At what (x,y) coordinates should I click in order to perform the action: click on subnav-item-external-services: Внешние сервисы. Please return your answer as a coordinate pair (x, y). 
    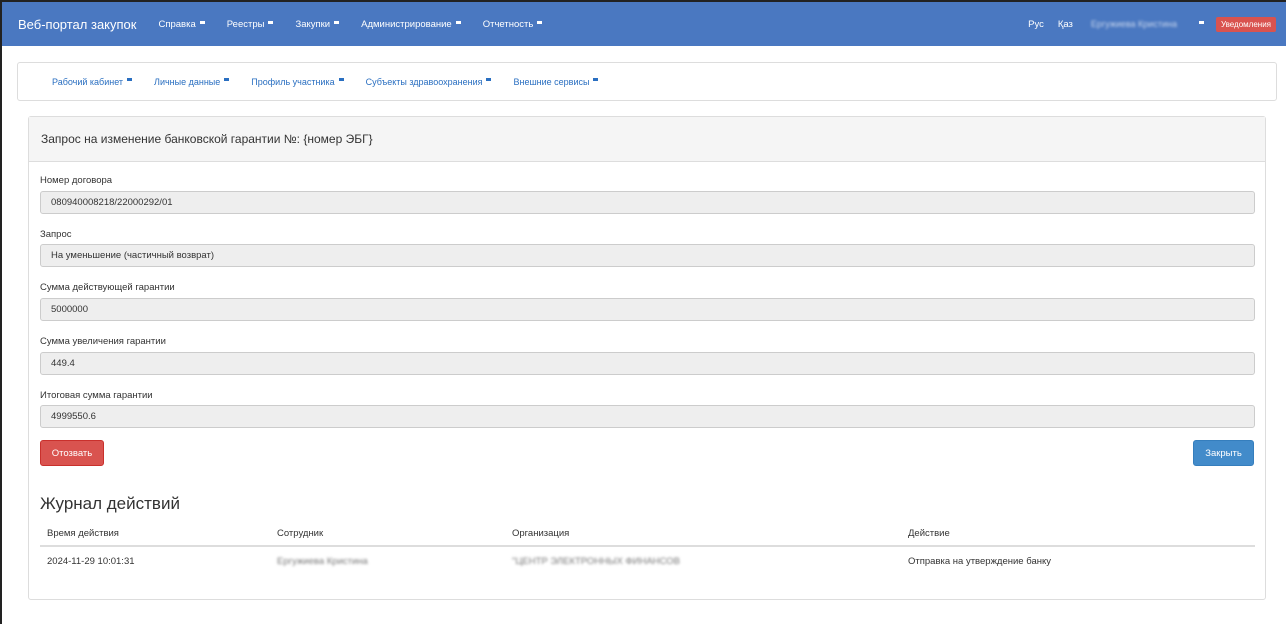
    Looking at the image, I should click on (556, 81).